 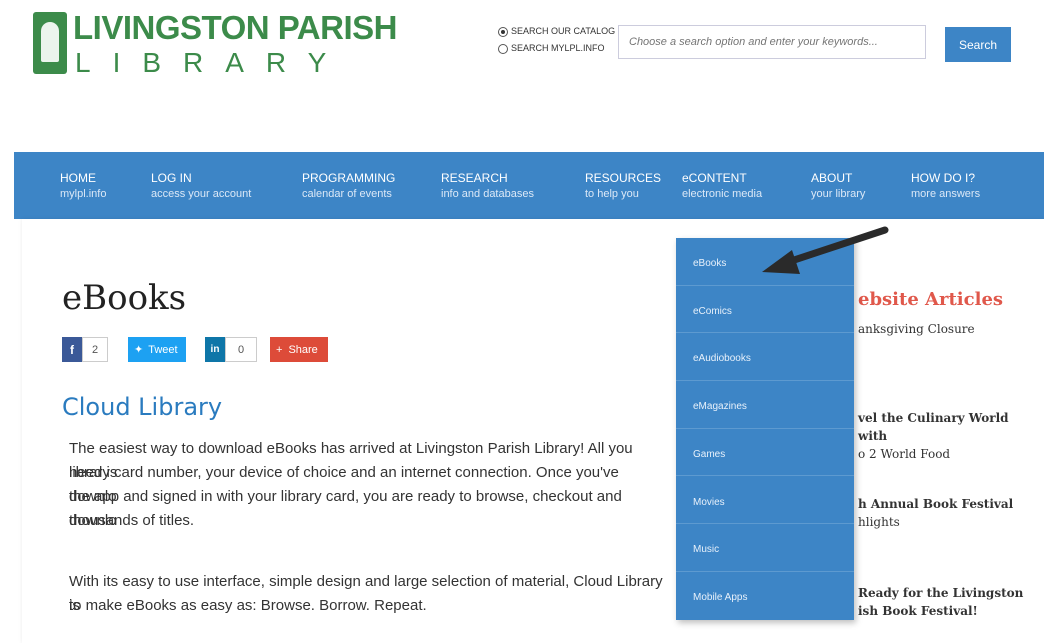 I want to click on tree-logo-icon, so click(x=50, y=43).